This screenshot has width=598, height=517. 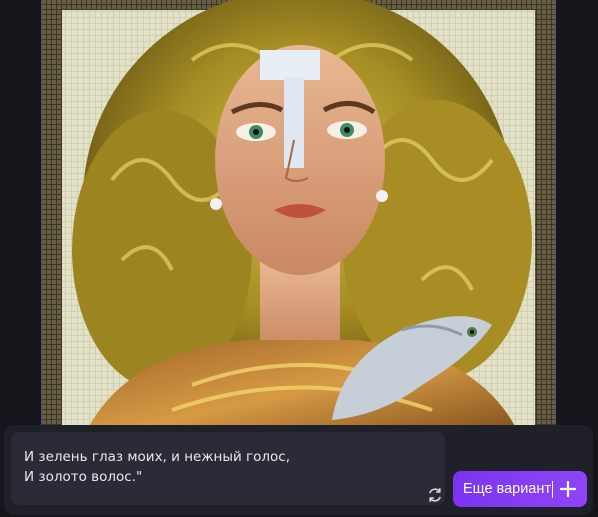 I want to click on more-variant-button: Еще вариант, so click(x=520, y=489).